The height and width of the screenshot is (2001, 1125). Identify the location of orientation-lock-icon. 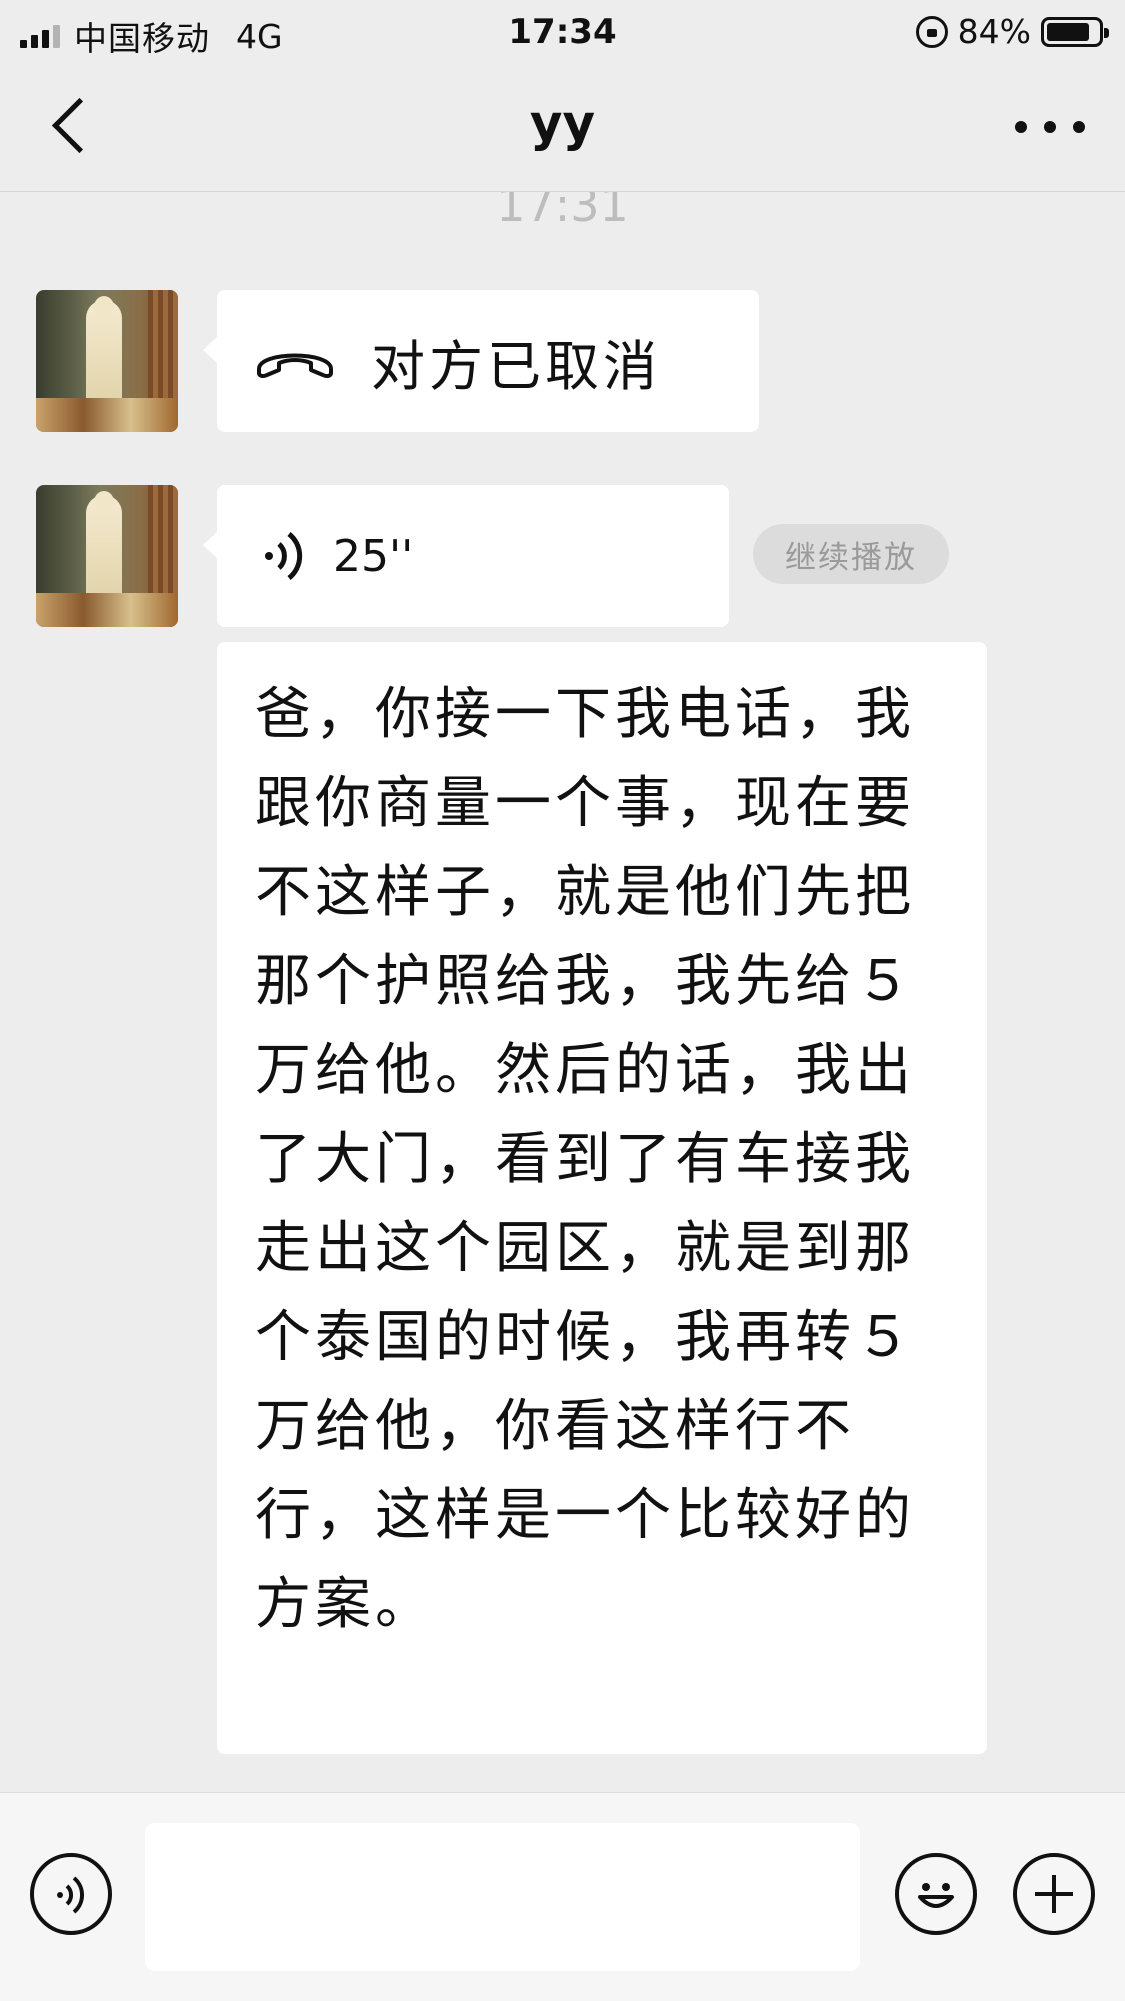
(931, 31).